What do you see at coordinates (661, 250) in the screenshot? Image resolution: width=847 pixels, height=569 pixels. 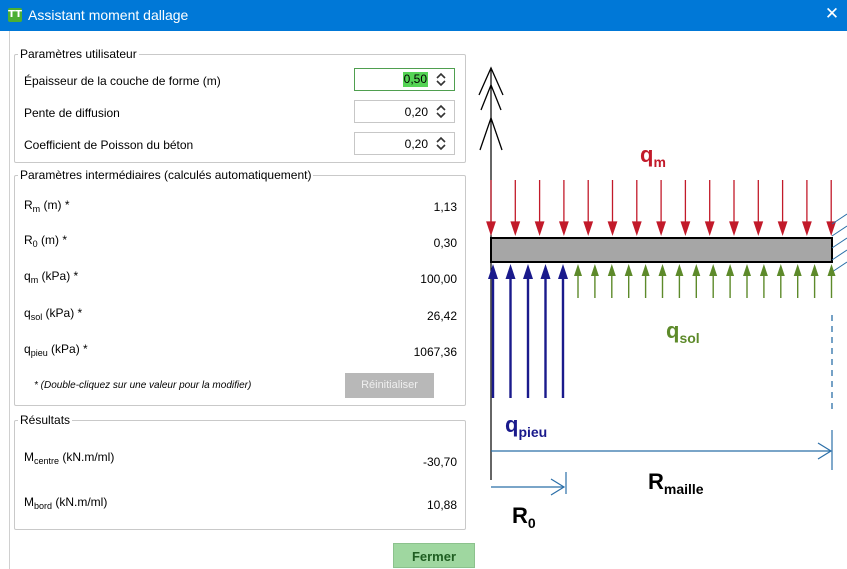 I see `slab-rect` at bounding box center [661, 250].